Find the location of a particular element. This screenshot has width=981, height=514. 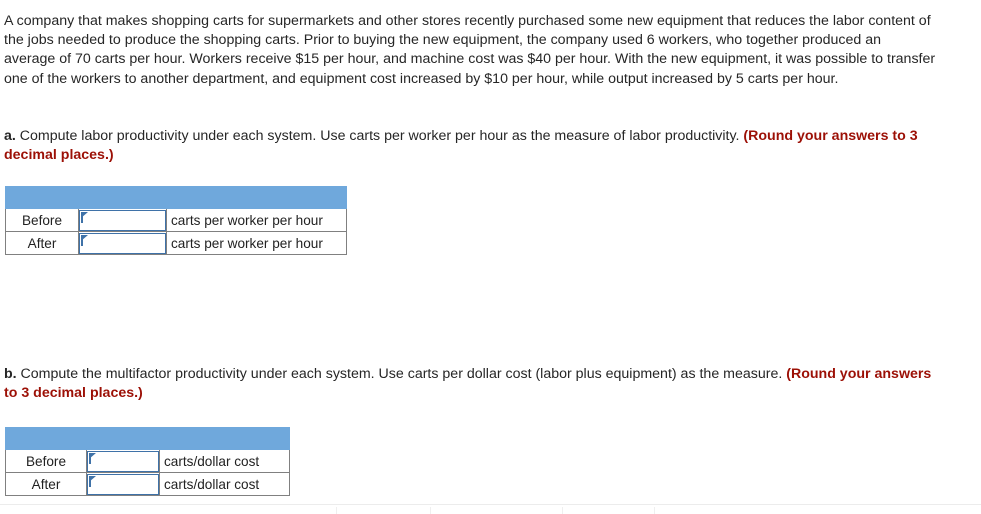

table-b-row-1-answer-input is located at coordinates (123, 484).